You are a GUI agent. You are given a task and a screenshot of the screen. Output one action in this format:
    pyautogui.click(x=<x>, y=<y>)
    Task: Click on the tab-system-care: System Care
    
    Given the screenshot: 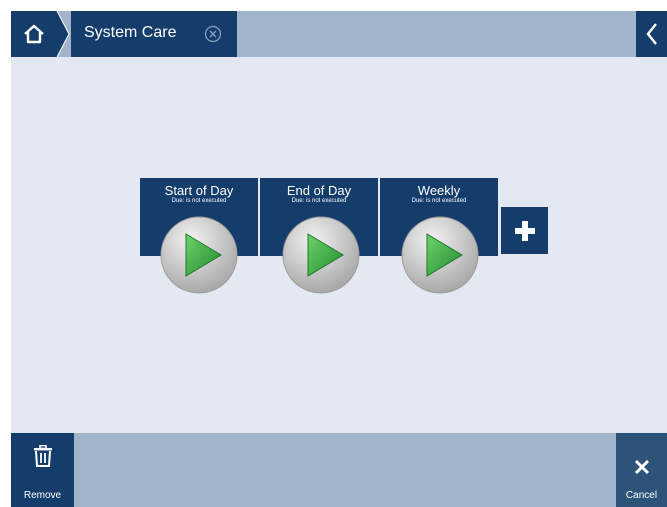 What is the action you would take?
    pyautogui.click(x=154, y=34)
    